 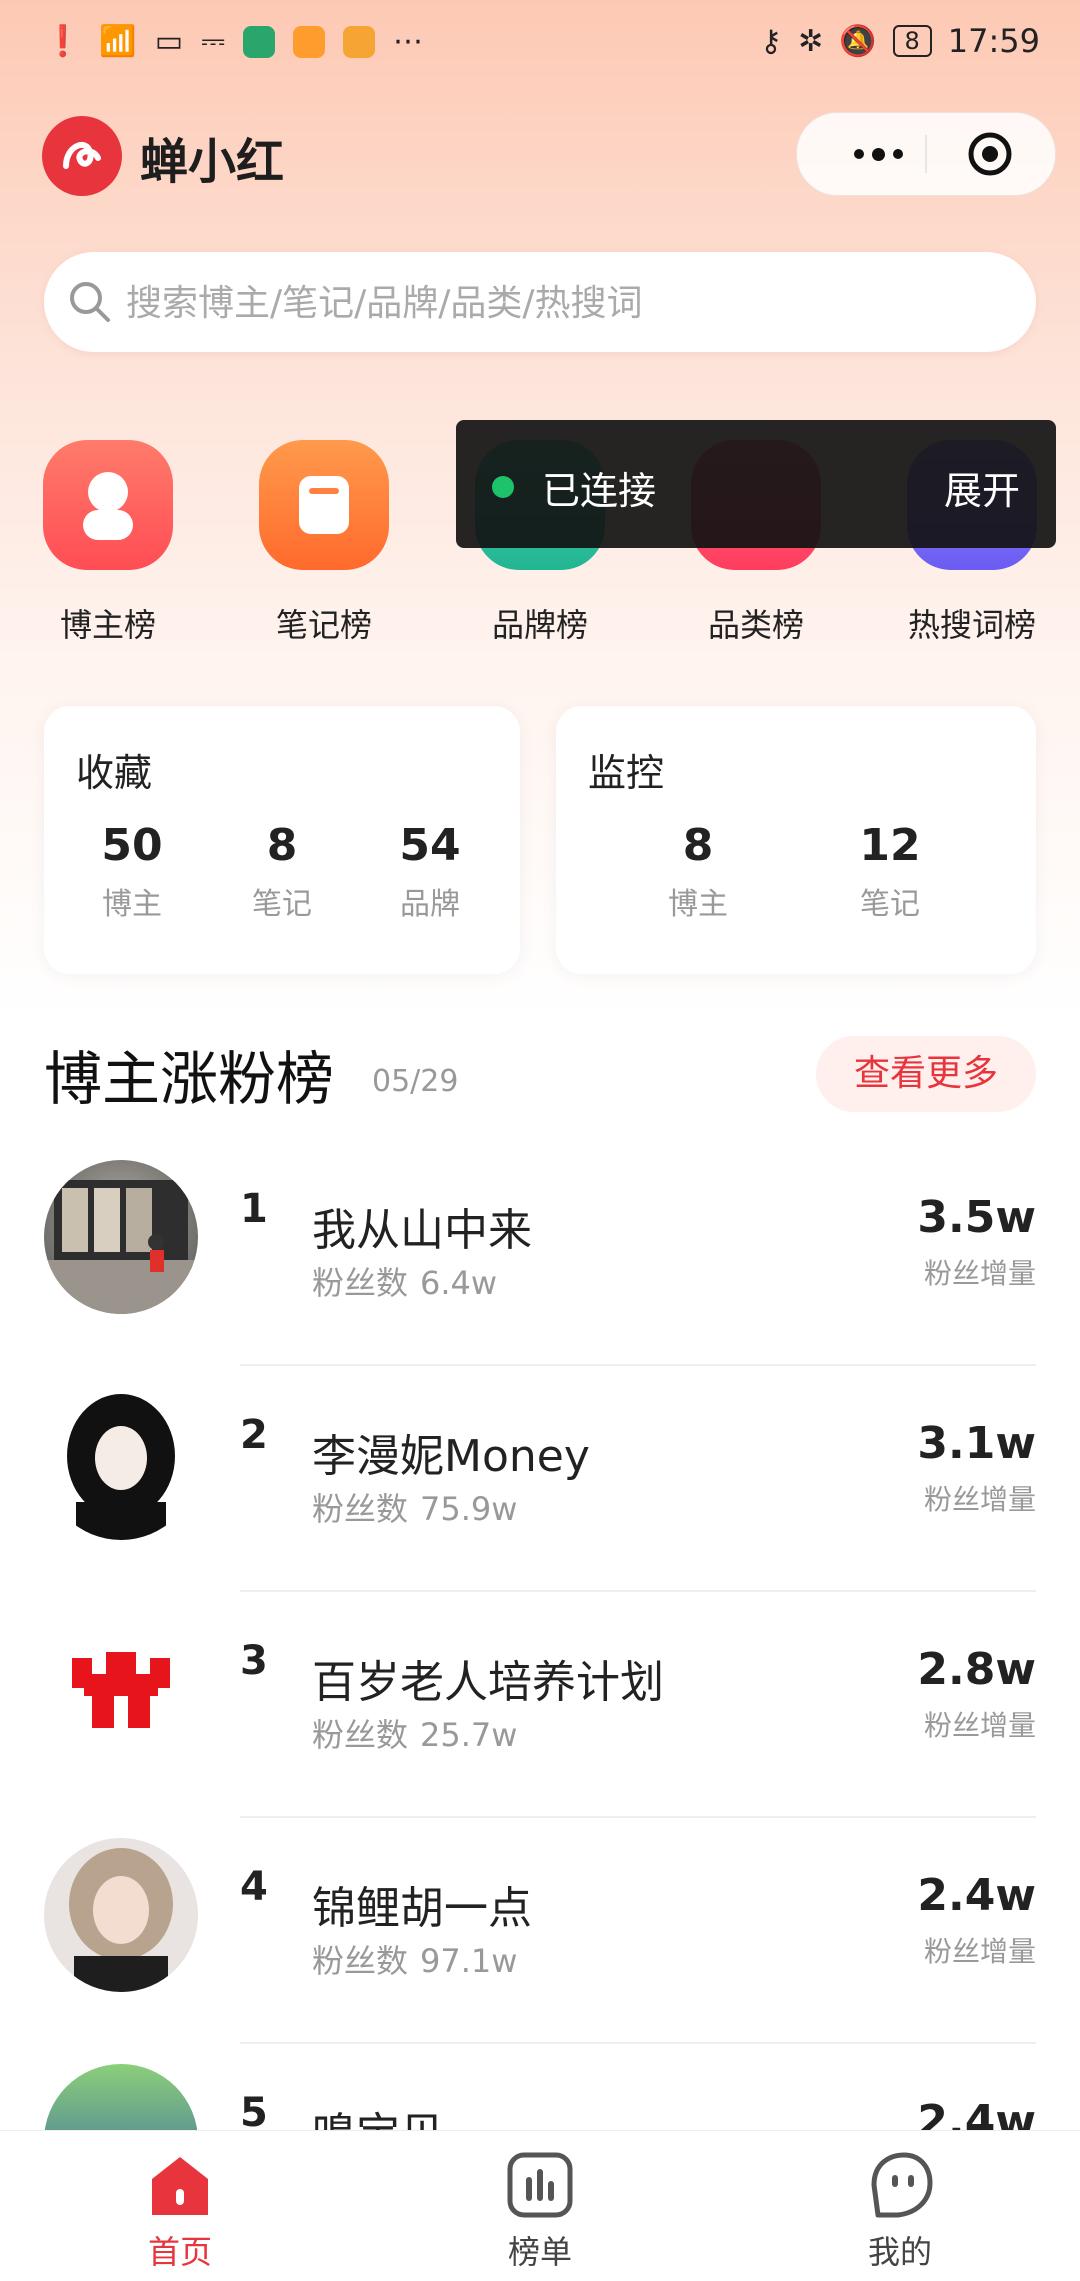 I want to click on fans-count: 粉丝数 97.1w, so click(x=414, y=1959).